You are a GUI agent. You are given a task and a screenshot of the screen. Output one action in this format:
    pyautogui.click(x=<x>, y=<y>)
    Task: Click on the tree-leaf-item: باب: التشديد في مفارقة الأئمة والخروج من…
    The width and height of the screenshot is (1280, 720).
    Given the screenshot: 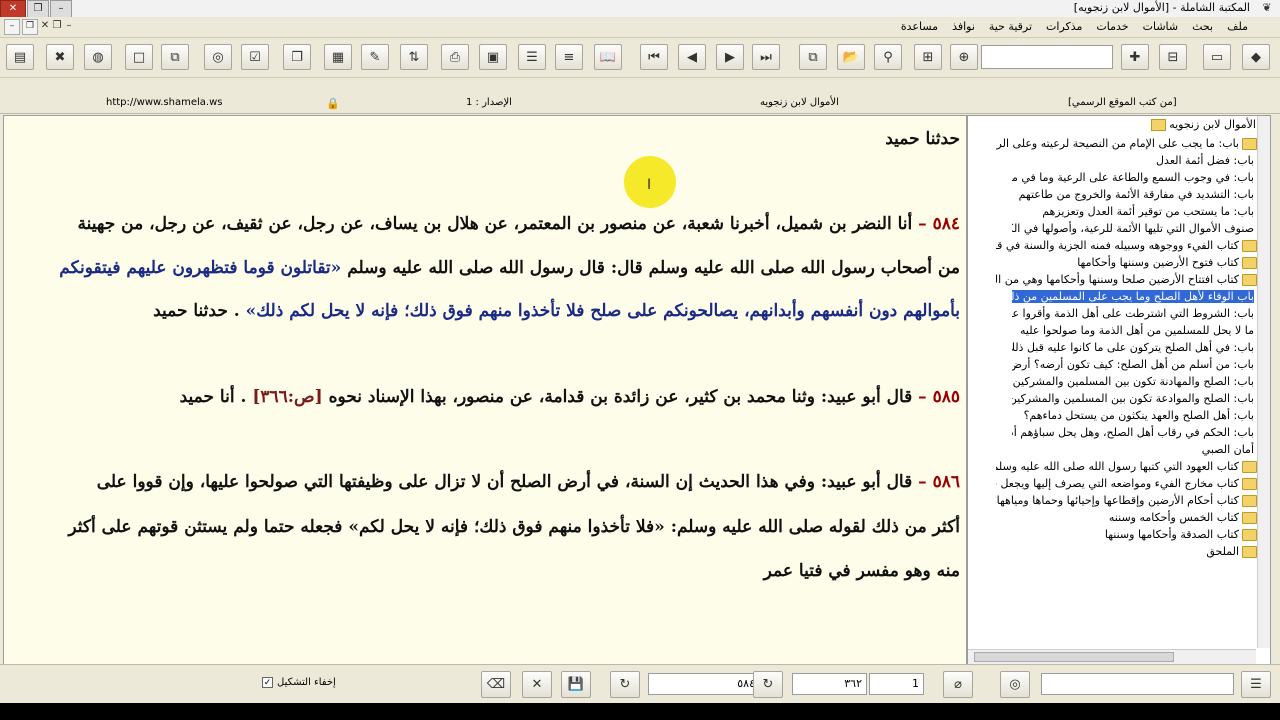 What is the action you would take?
    pyautogui.click(x=1141, y=195)
    